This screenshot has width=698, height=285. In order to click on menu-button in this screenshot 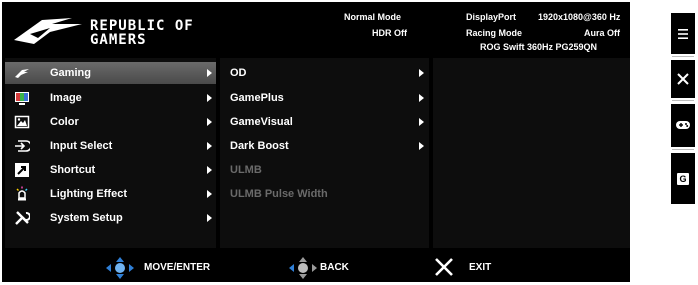, I will do `click(683, 33)`.